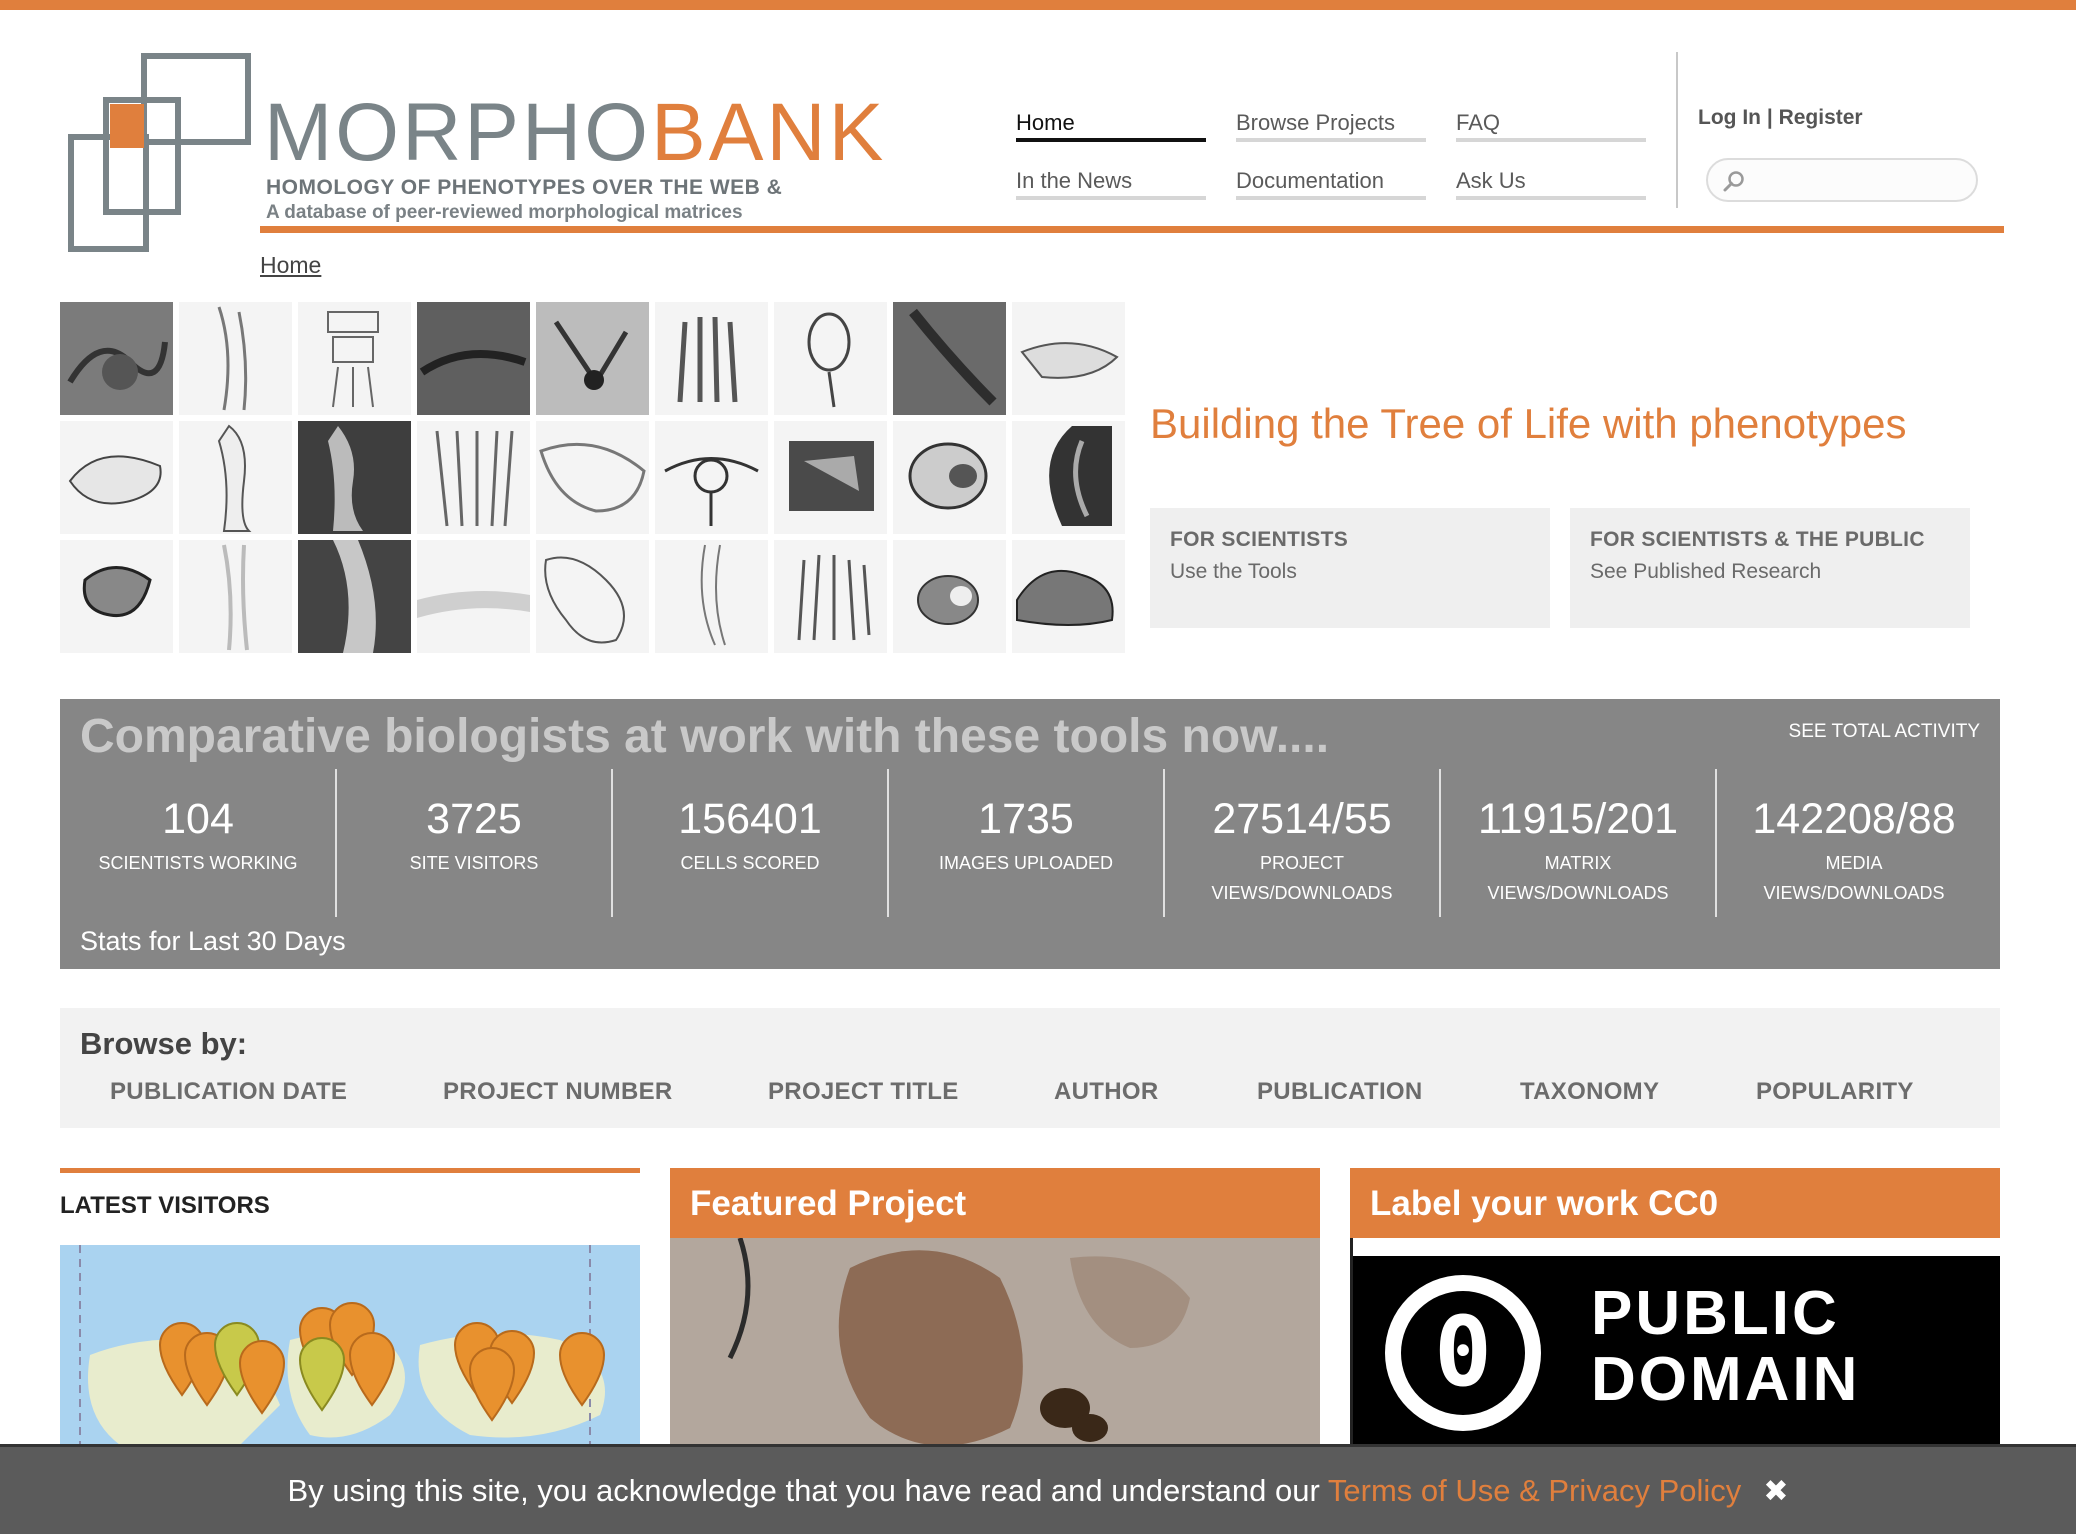 This screenshot has height=1534, width=2076. What do you see at coordinates (1884, 732) in the screenshot?
I see `see-total-activity-link: SEE TOTAL ACTIVITY` at bounding box center [1884, 732].